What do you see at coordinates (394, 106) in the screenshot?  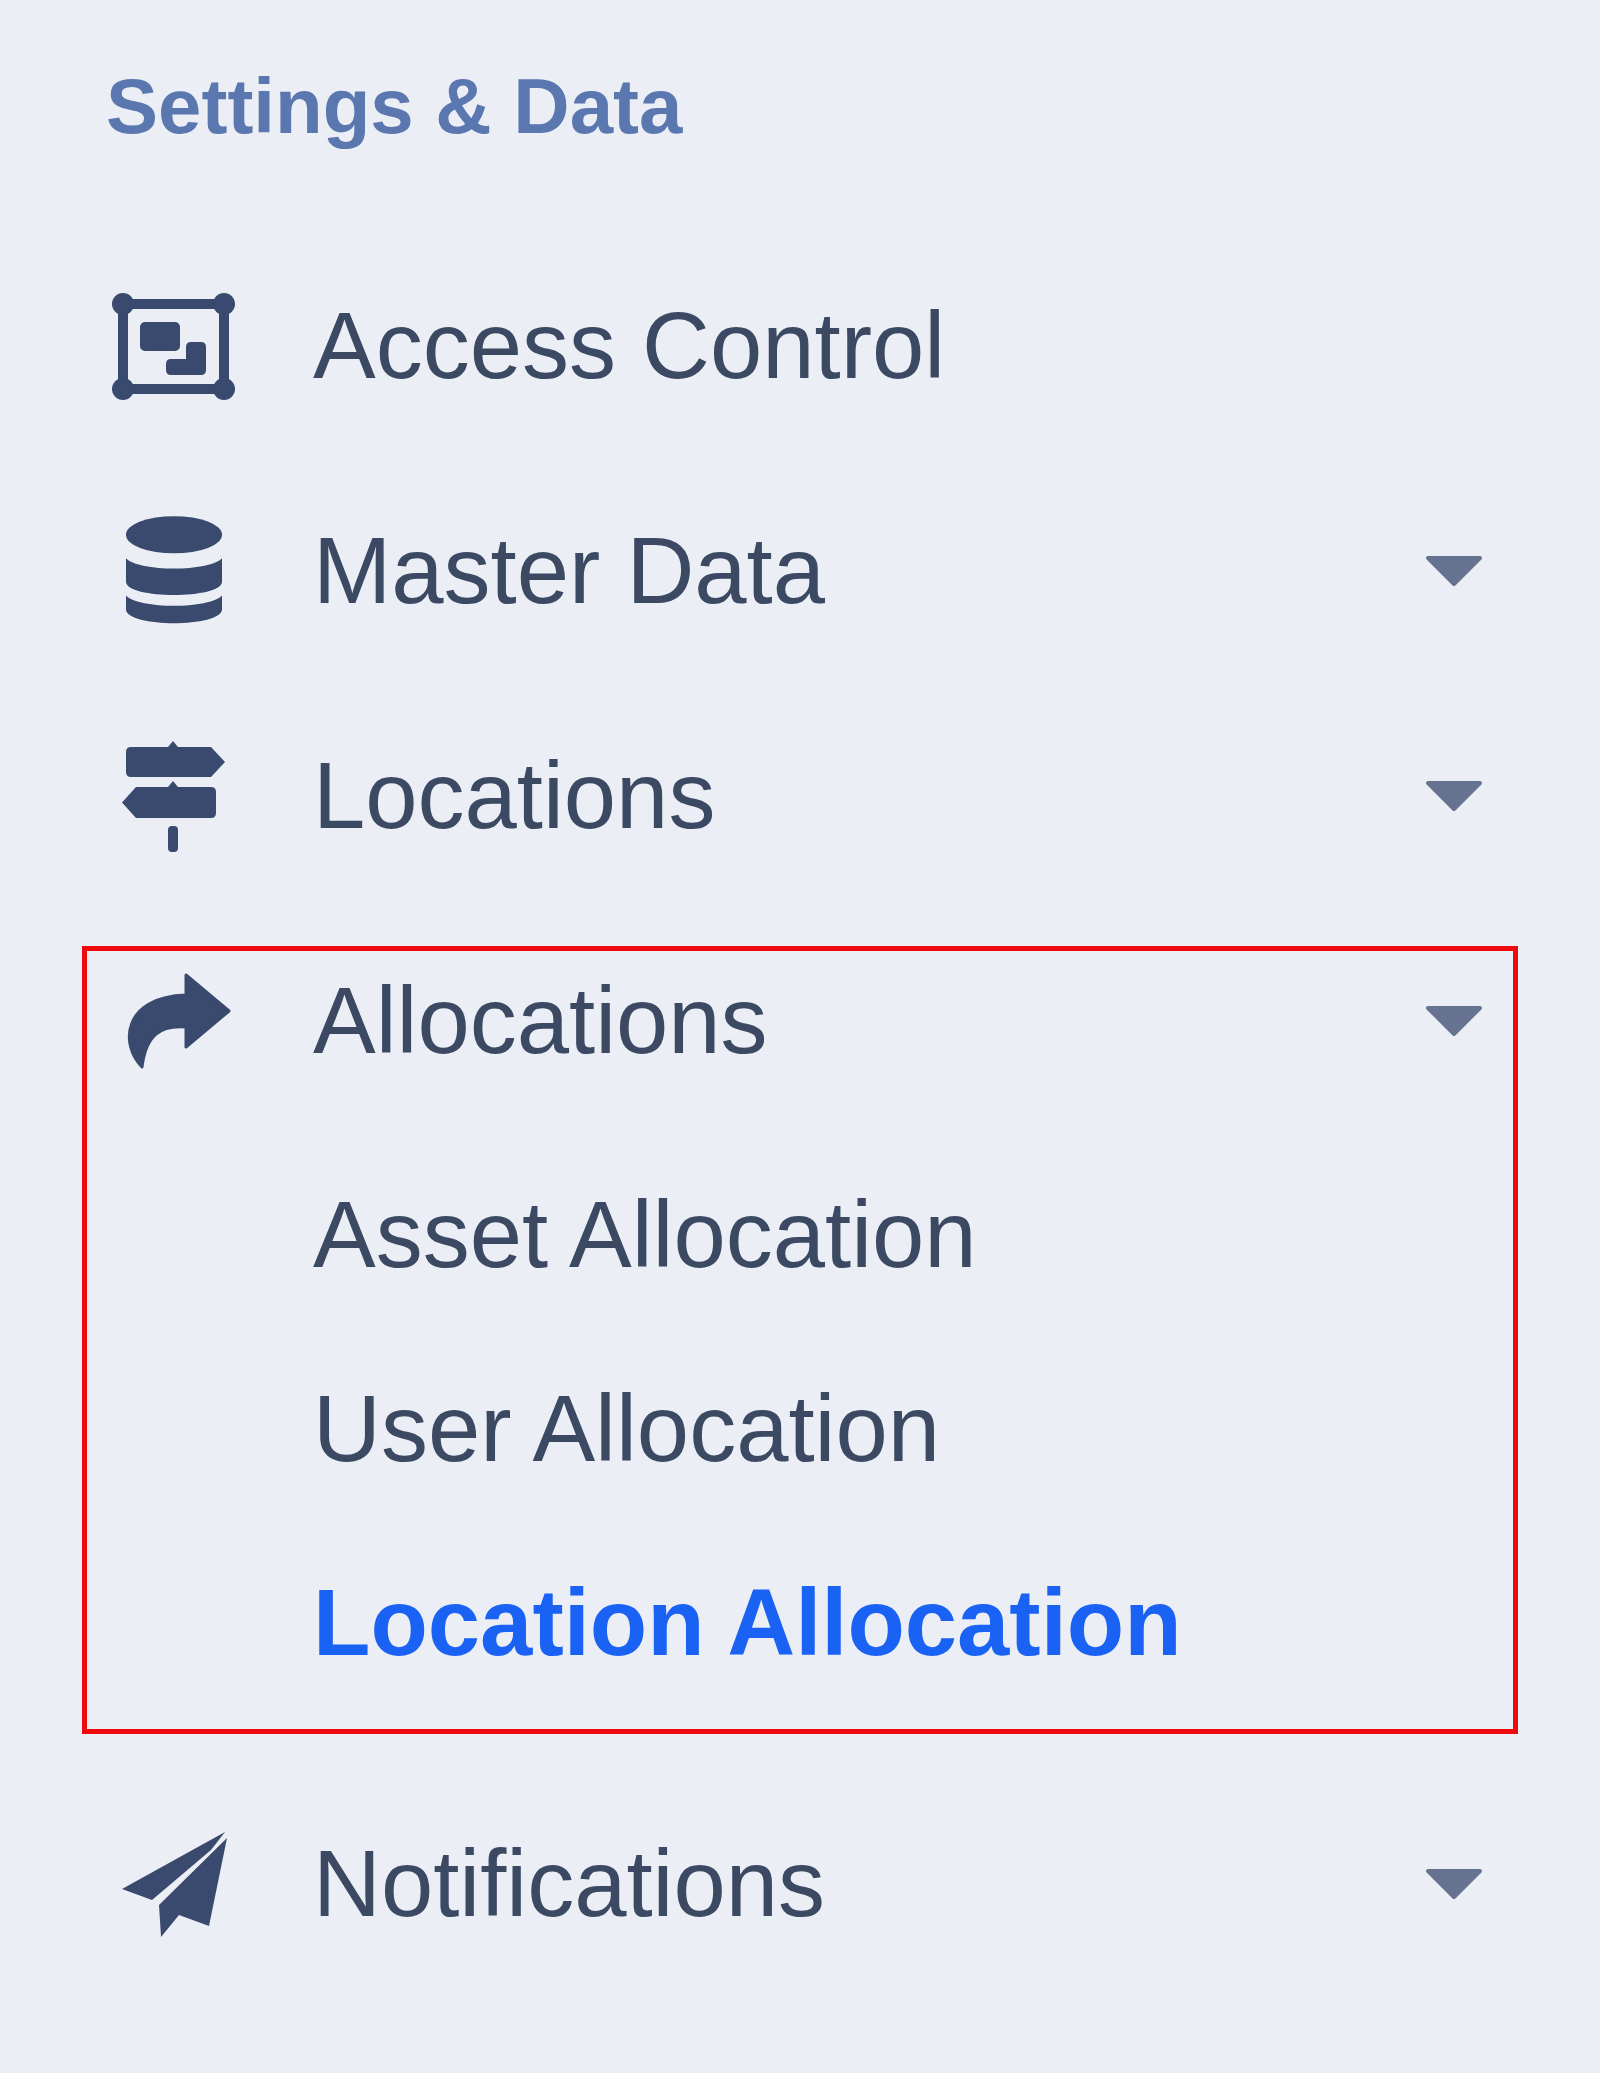 I see `section-heading: Settings & Data` at bounding box center [394, 106].